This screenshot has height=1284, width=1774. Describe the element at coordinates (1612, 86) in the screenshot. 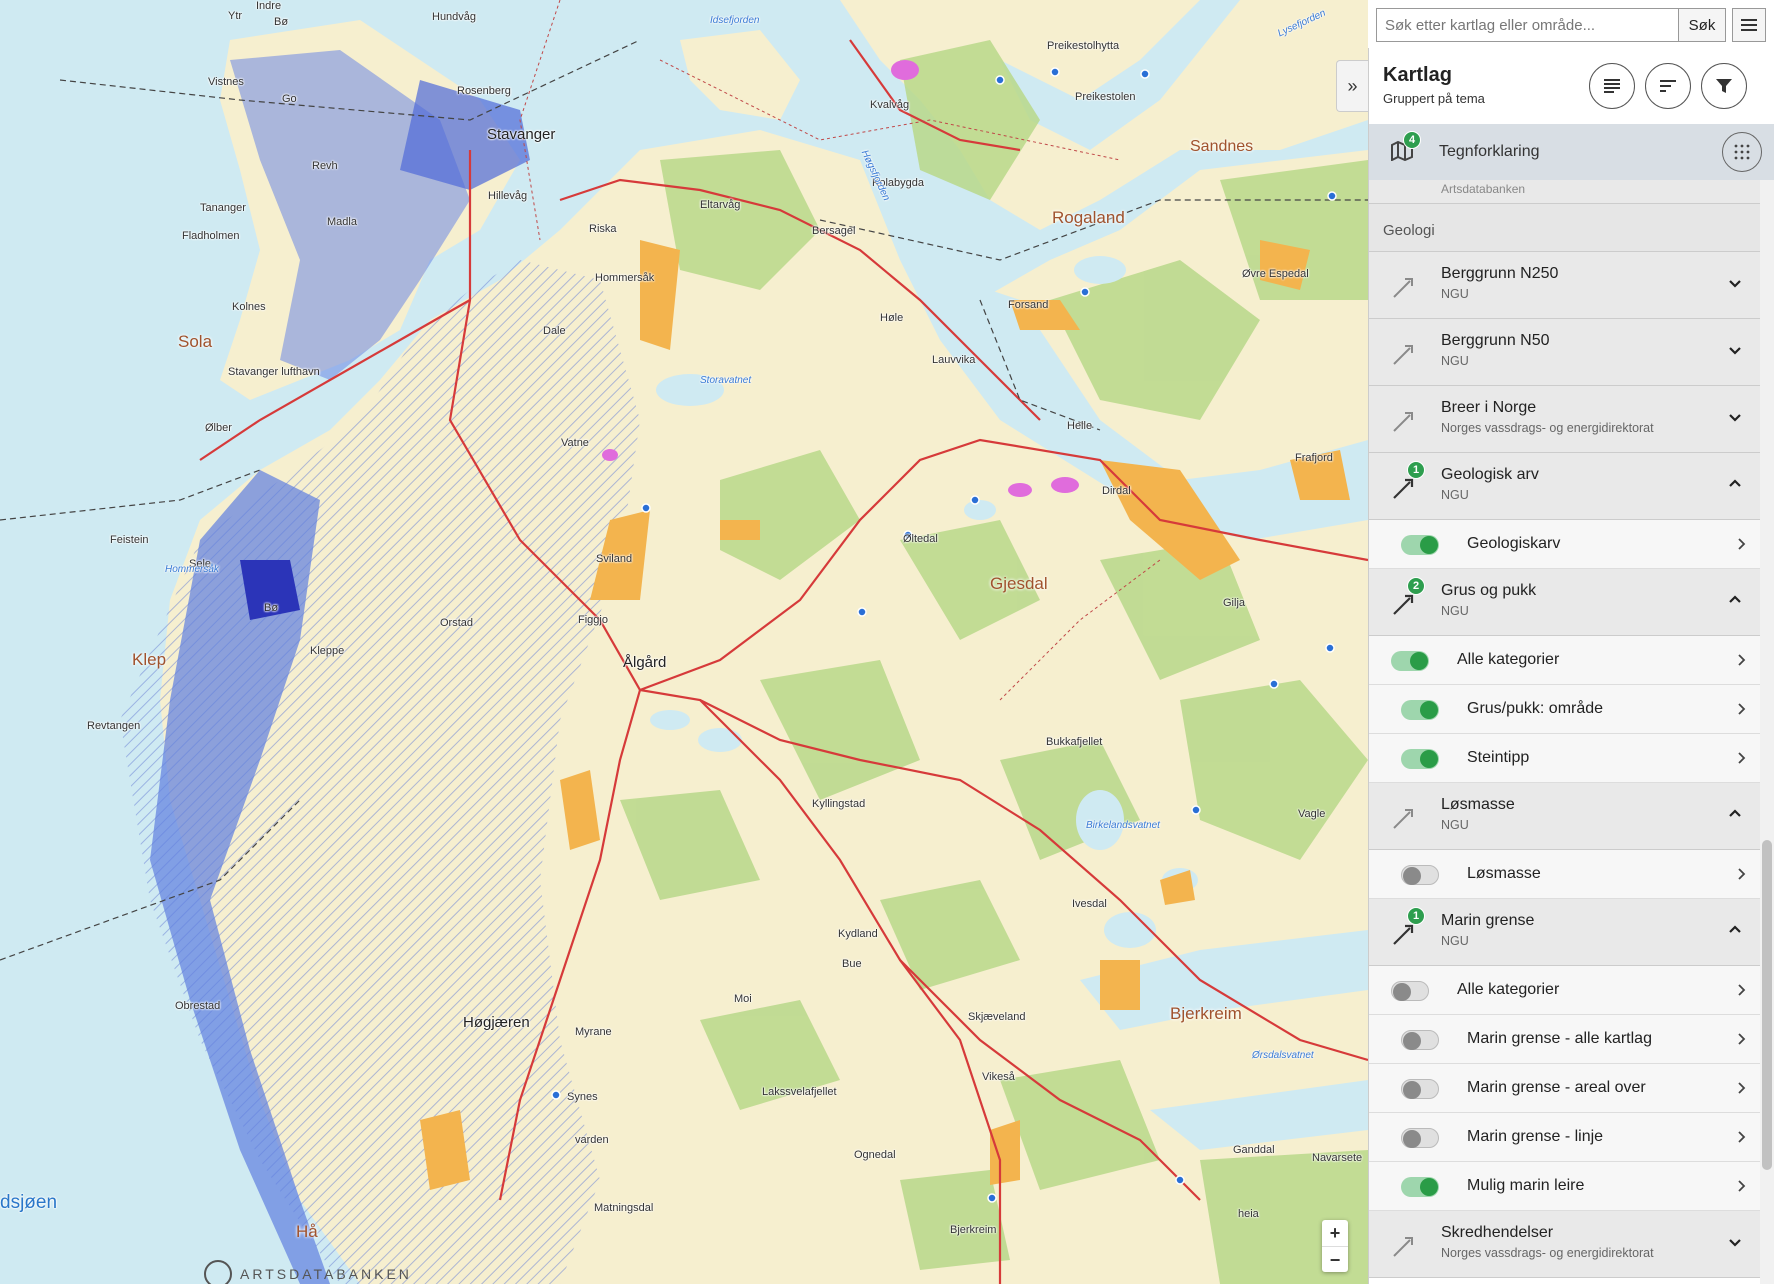

I see `list-view-button` at that location.